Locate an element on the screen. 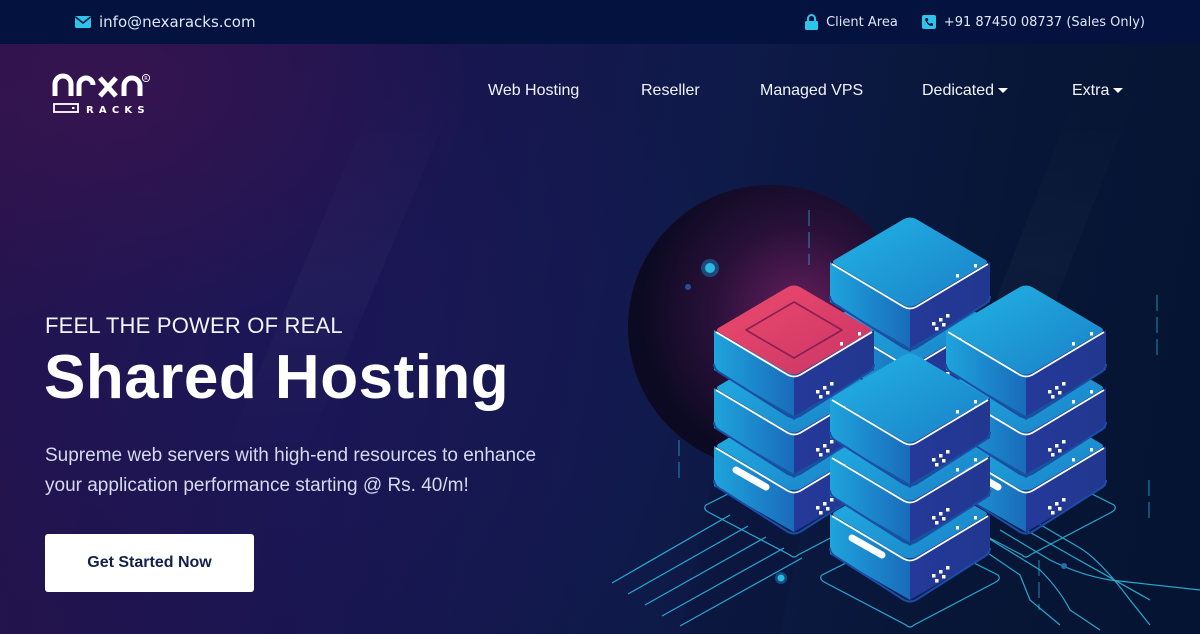  client-area-link: Client Area is located at coordinates (851, 22).